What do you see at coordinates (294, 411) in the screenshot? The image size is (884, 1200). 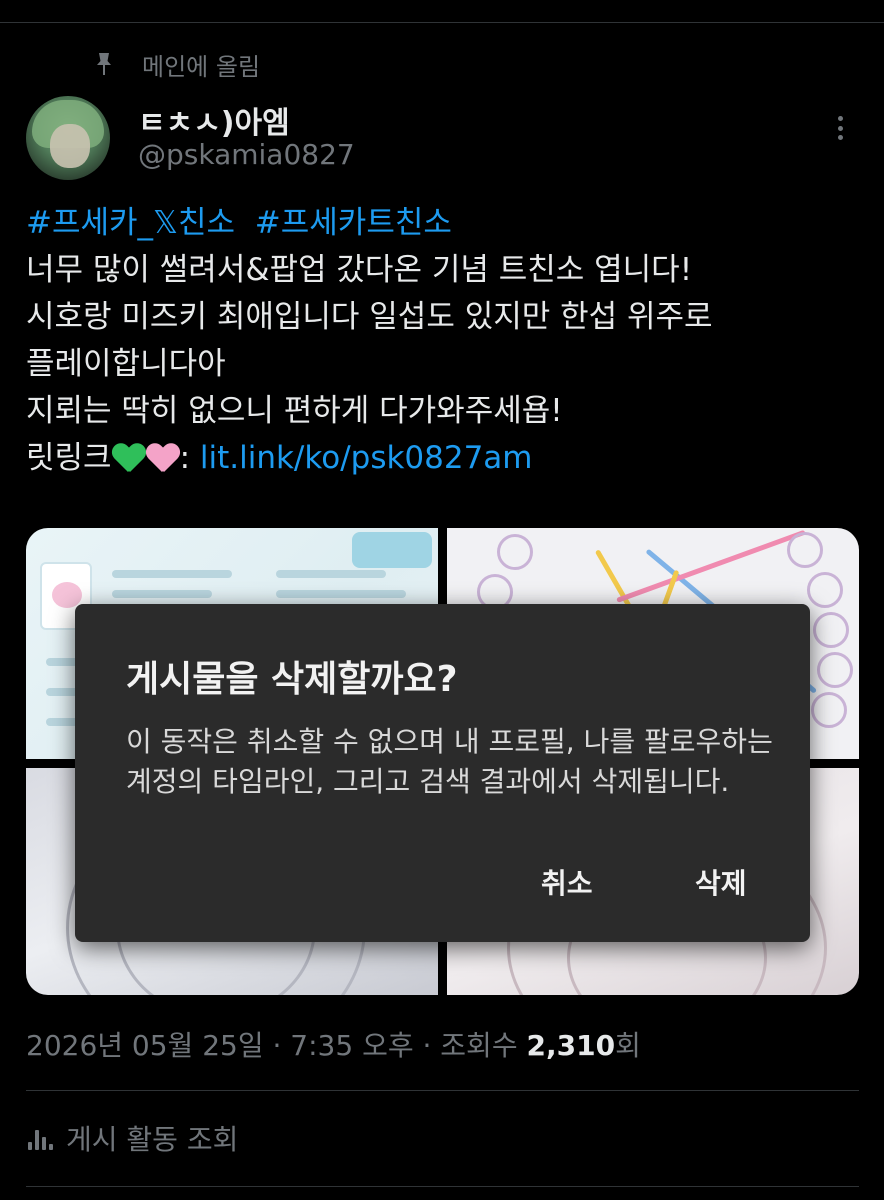 I see `tweet-line: 지뢰는 딱히 없으니 편하게 다가와주세욥!` at bounding box center [294, 411].